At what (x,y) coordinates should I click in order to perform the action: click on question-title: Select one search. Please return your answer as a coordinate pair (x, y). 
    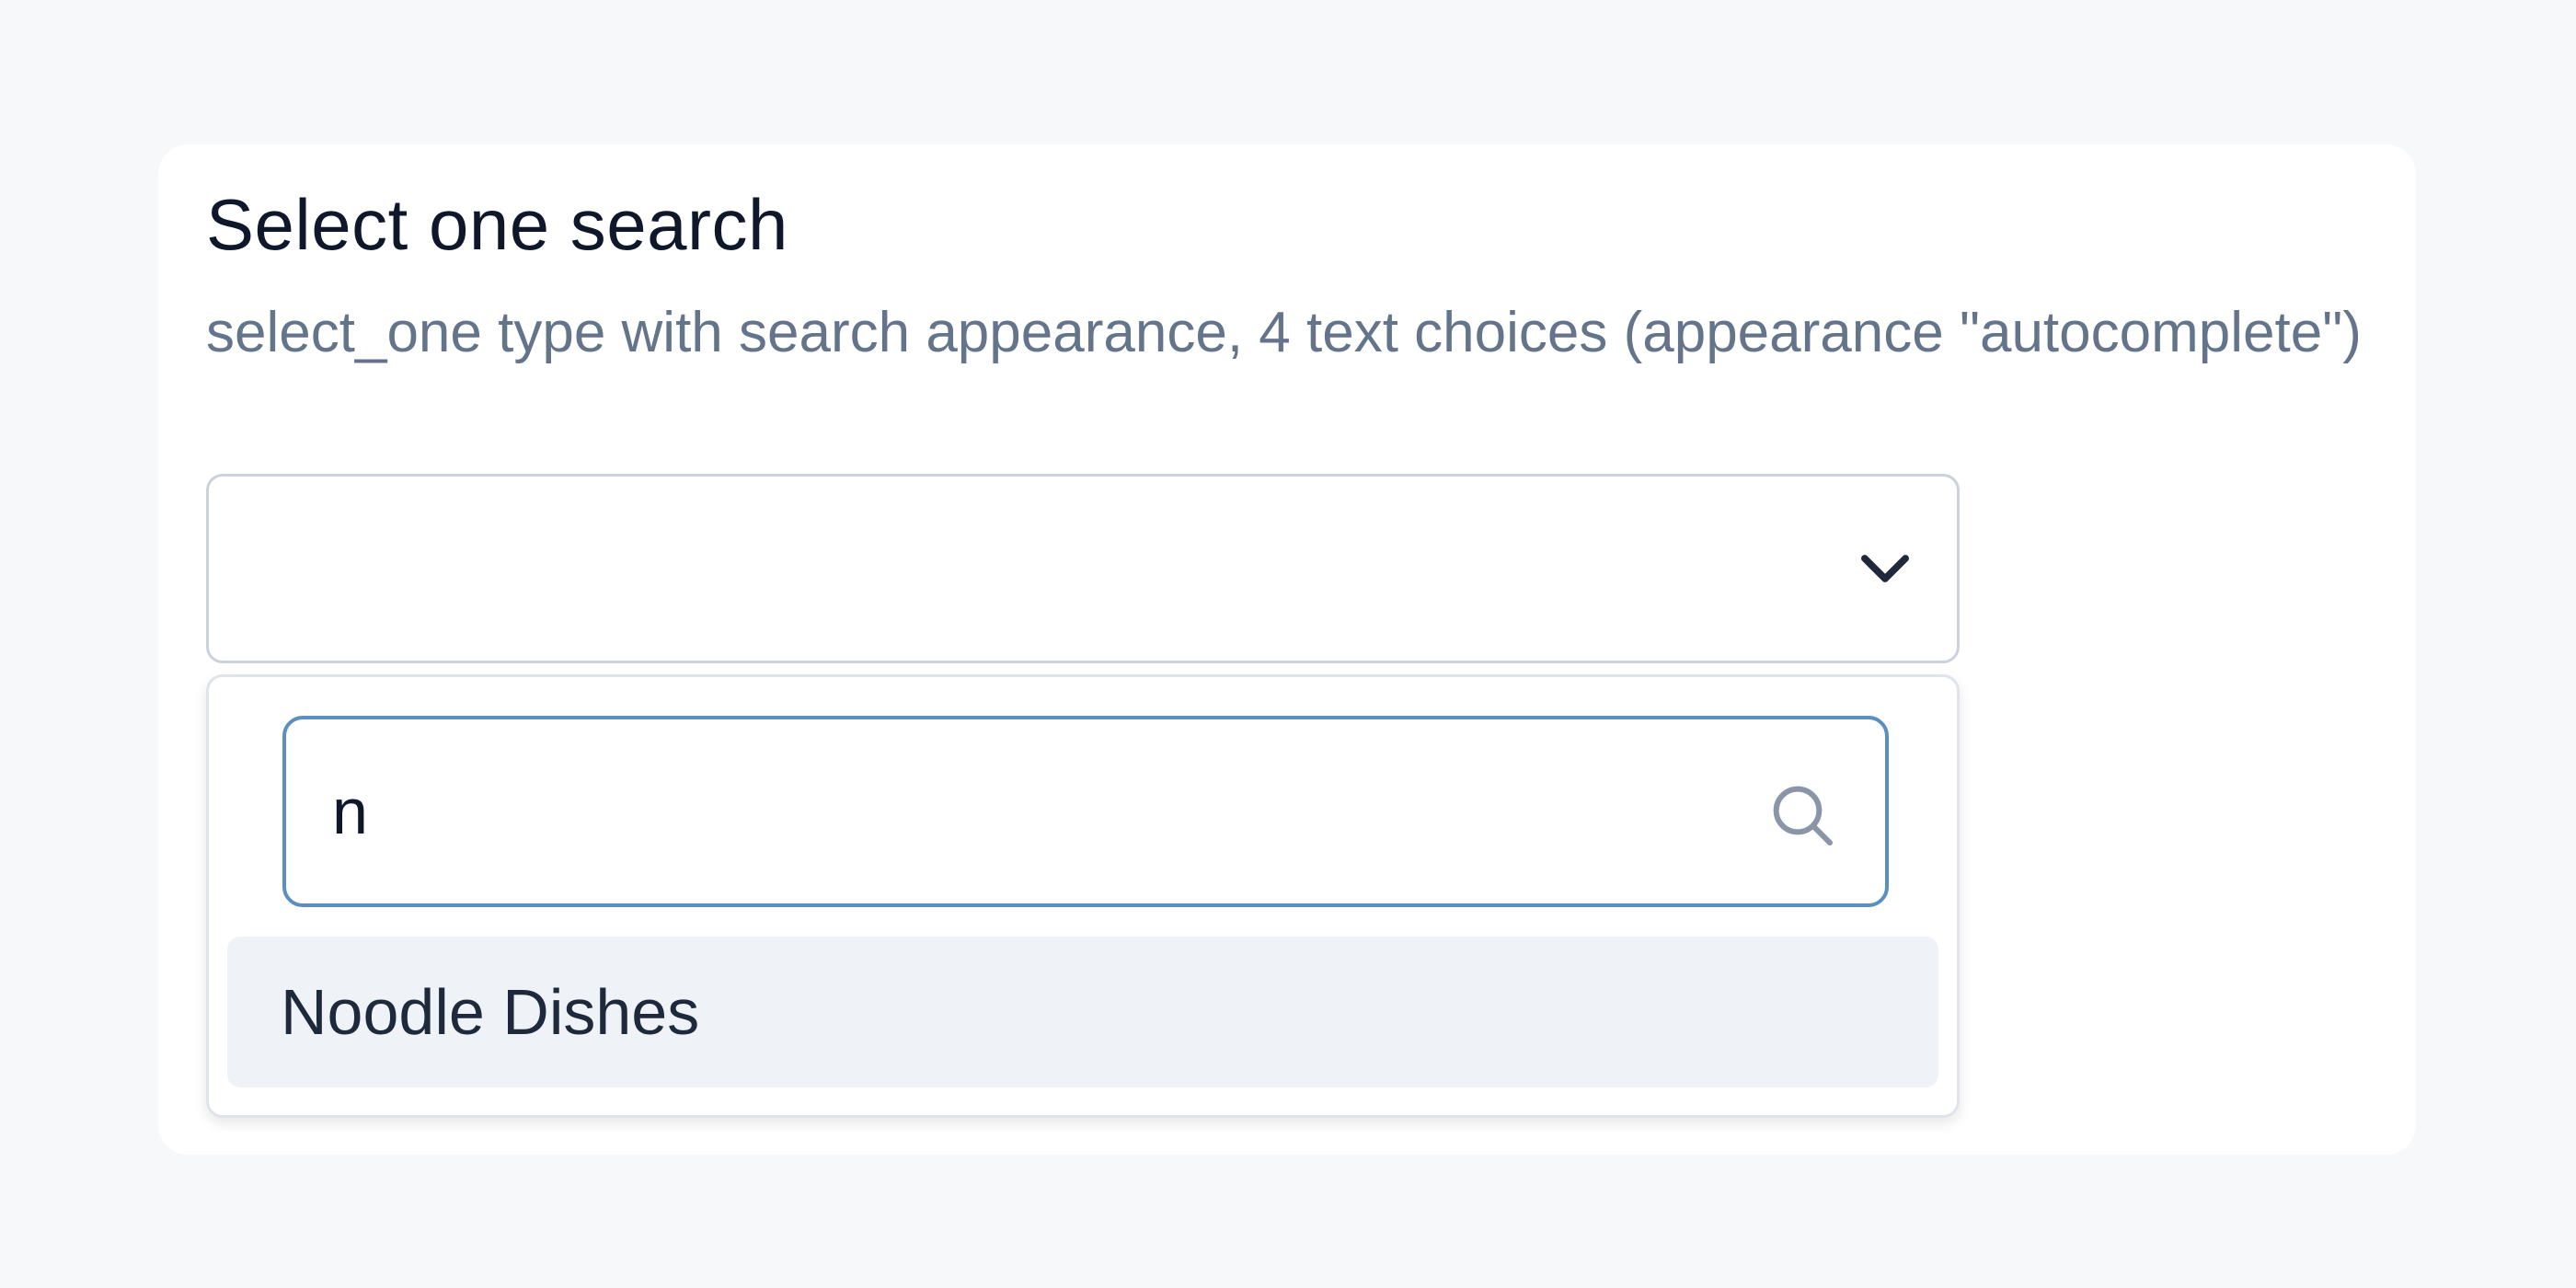
    Looking at the image, I should click on (497, 224).